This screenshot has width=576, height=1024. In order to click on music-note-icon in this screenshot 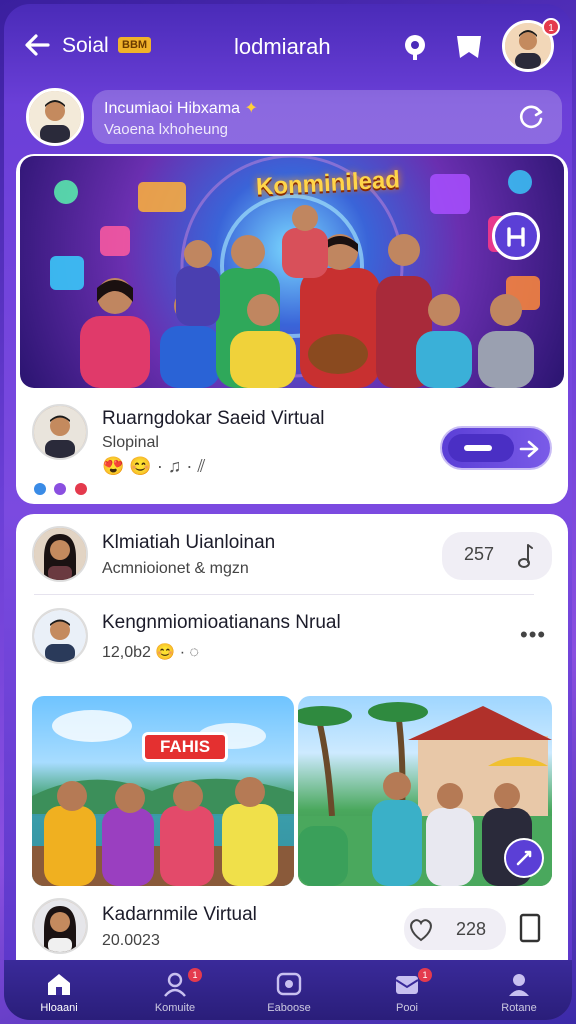, I will do `click(525, 556)`.